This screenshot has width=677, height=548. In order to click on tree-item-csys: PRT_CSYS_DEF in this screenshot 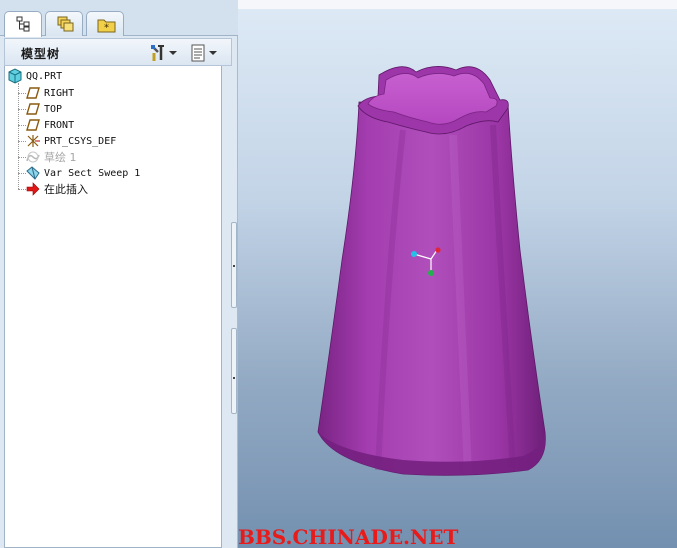, I will do `click(70, 141)`.